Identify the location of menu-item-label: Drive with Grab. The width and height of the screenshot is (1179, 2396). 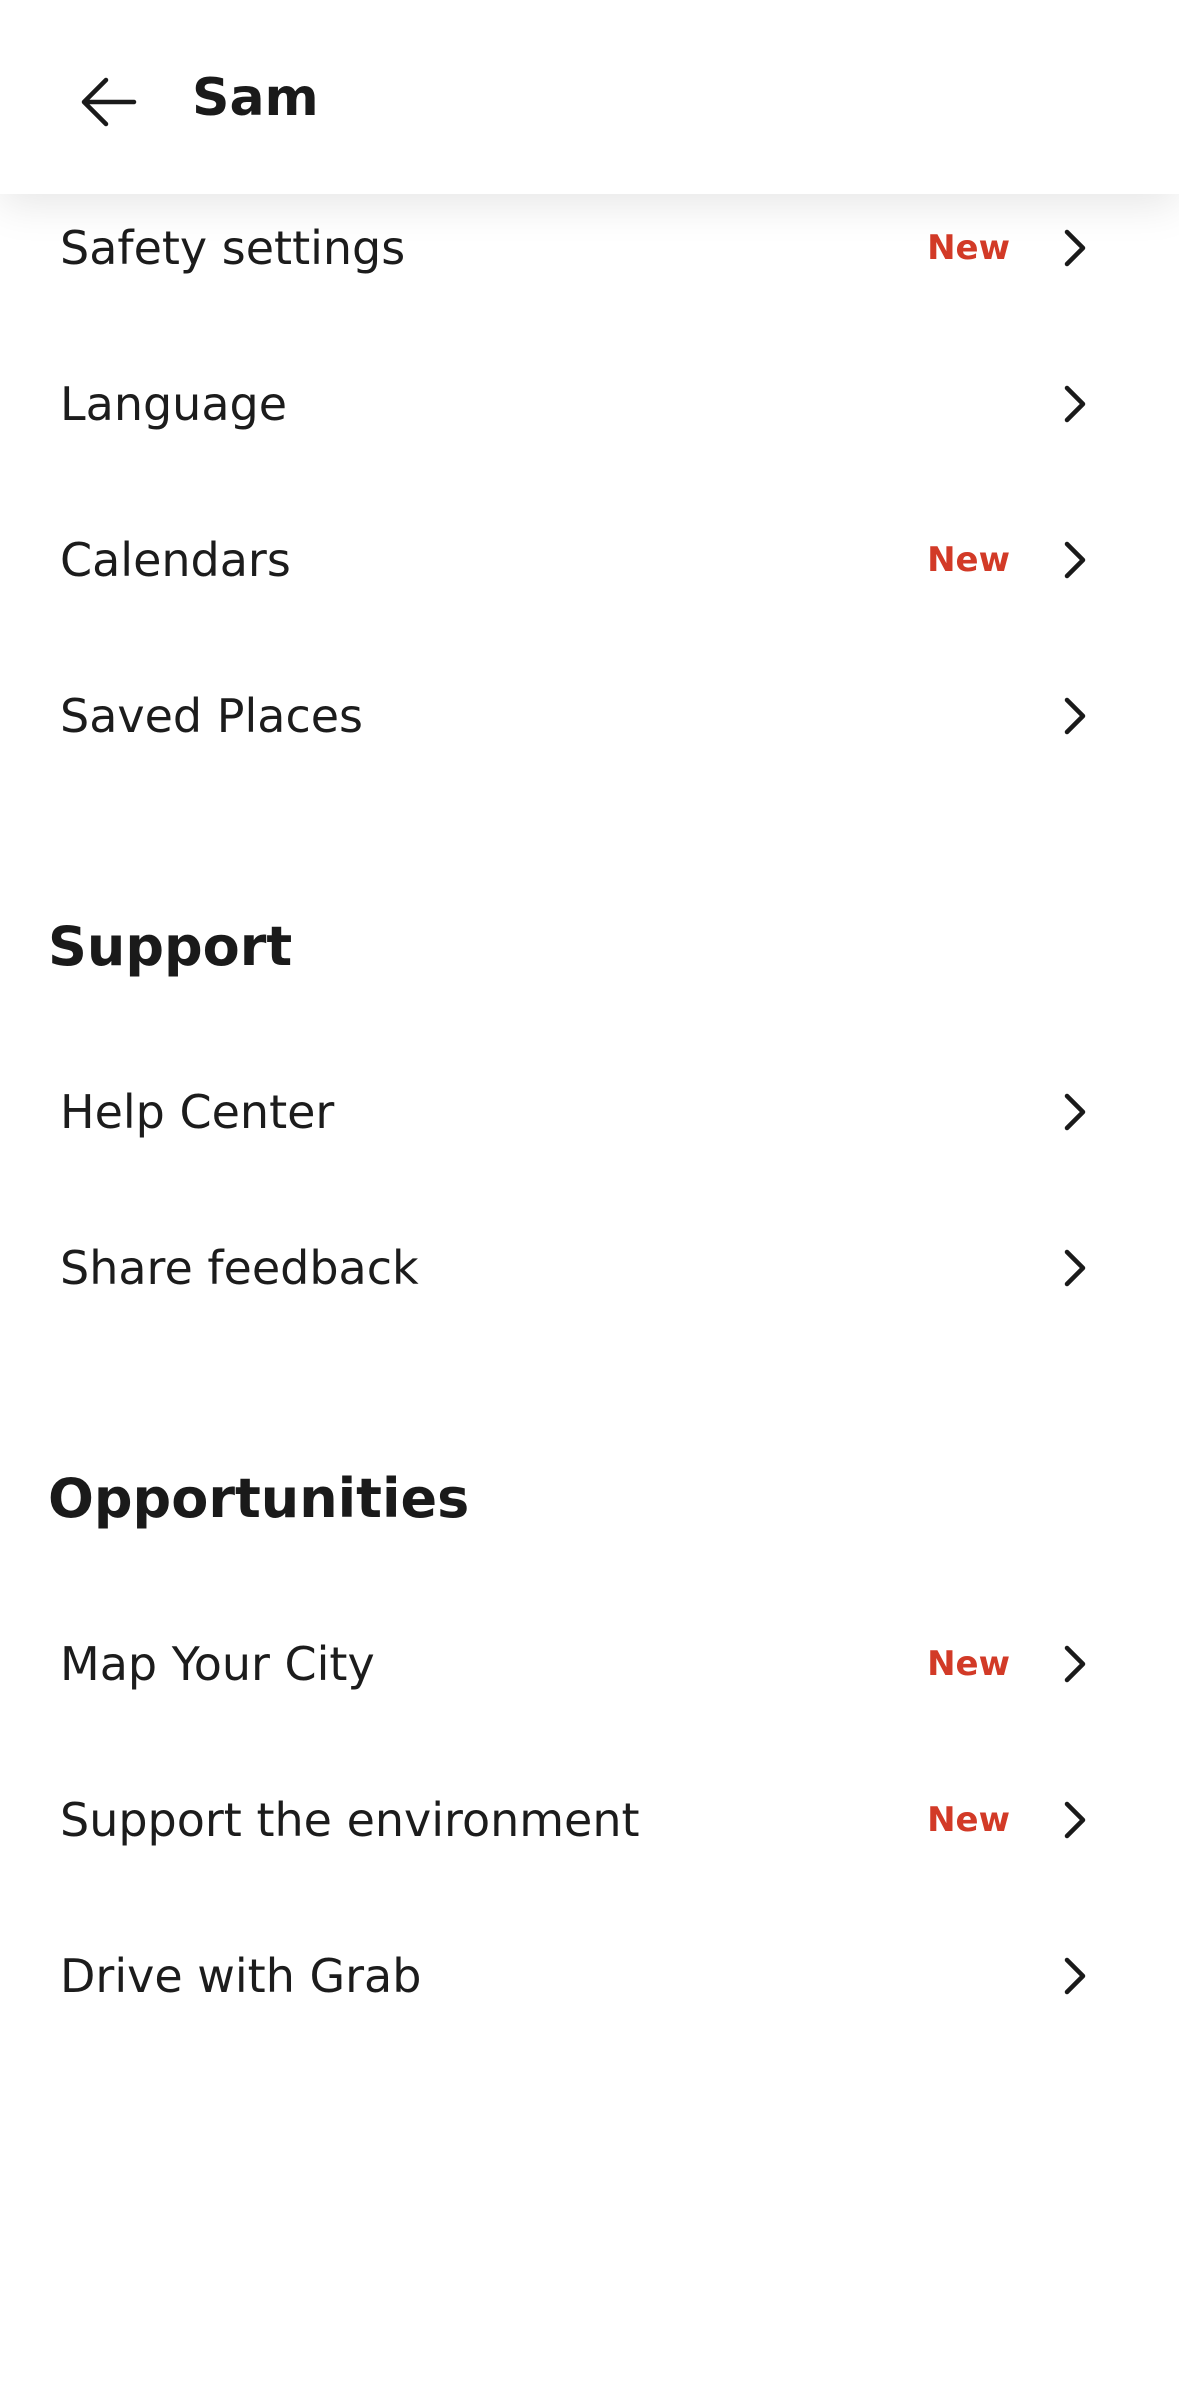
(241, 1976).